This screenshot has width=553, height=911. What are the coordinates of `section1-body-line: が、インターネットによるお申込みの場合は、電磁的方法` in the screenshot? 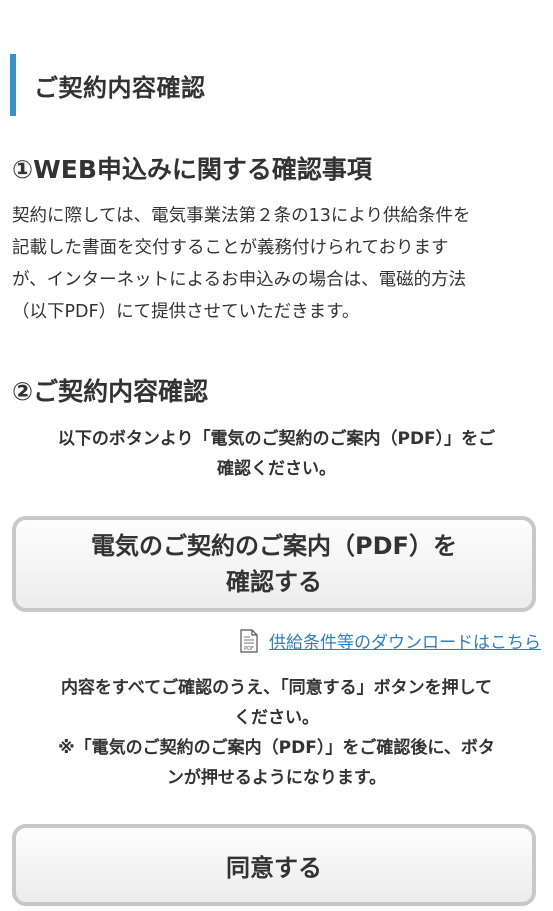 It's located at (239, 280).